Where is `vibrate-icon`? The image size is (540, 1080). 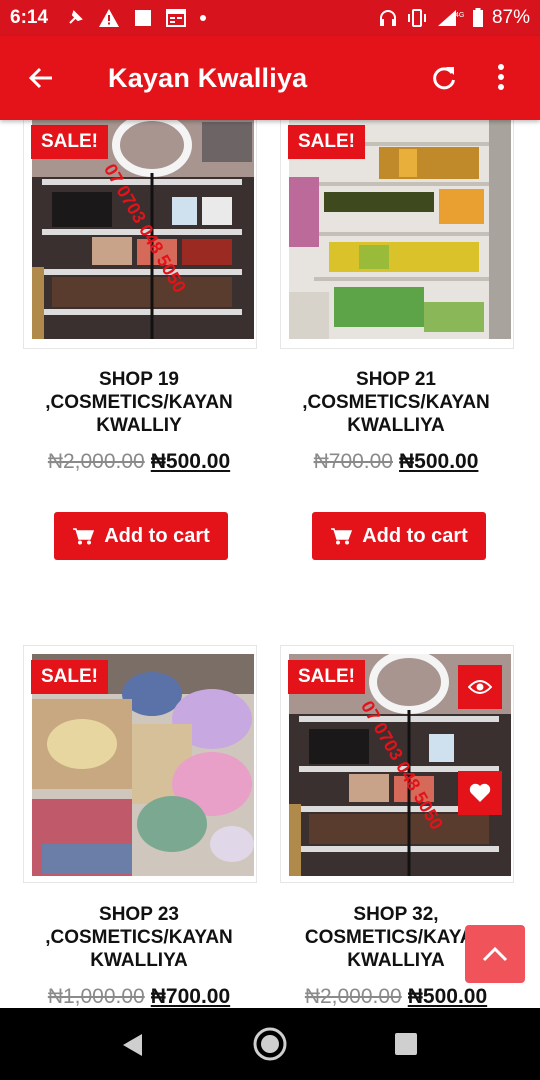 vibrate-icon is located at coordinates (416, 18).